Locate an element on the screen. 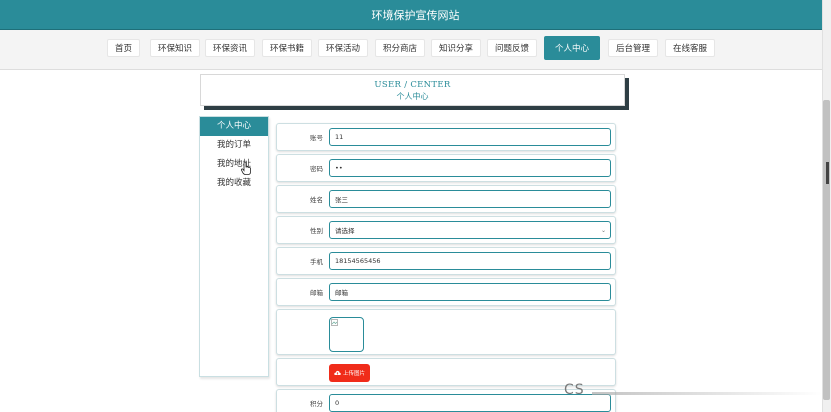 This screenshot has height=412, width=831. upload-button-label: 上传图片 is located at coordinates (353, 374).